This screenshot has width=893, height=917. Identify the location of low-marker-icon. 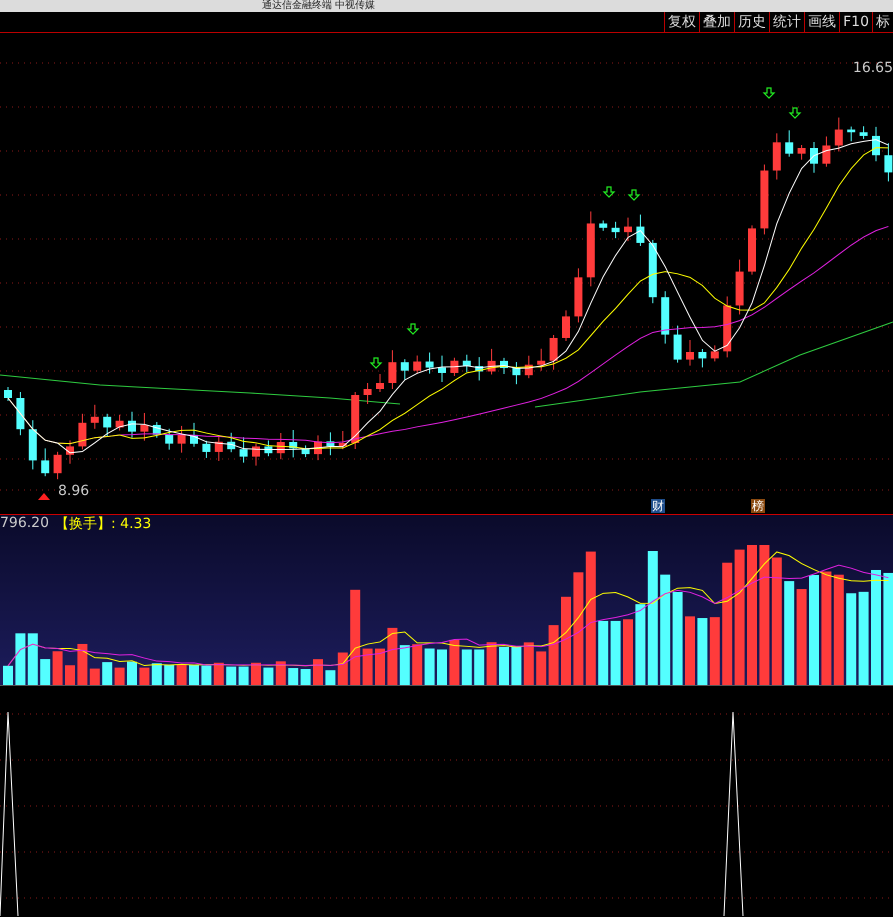
(44, 496).